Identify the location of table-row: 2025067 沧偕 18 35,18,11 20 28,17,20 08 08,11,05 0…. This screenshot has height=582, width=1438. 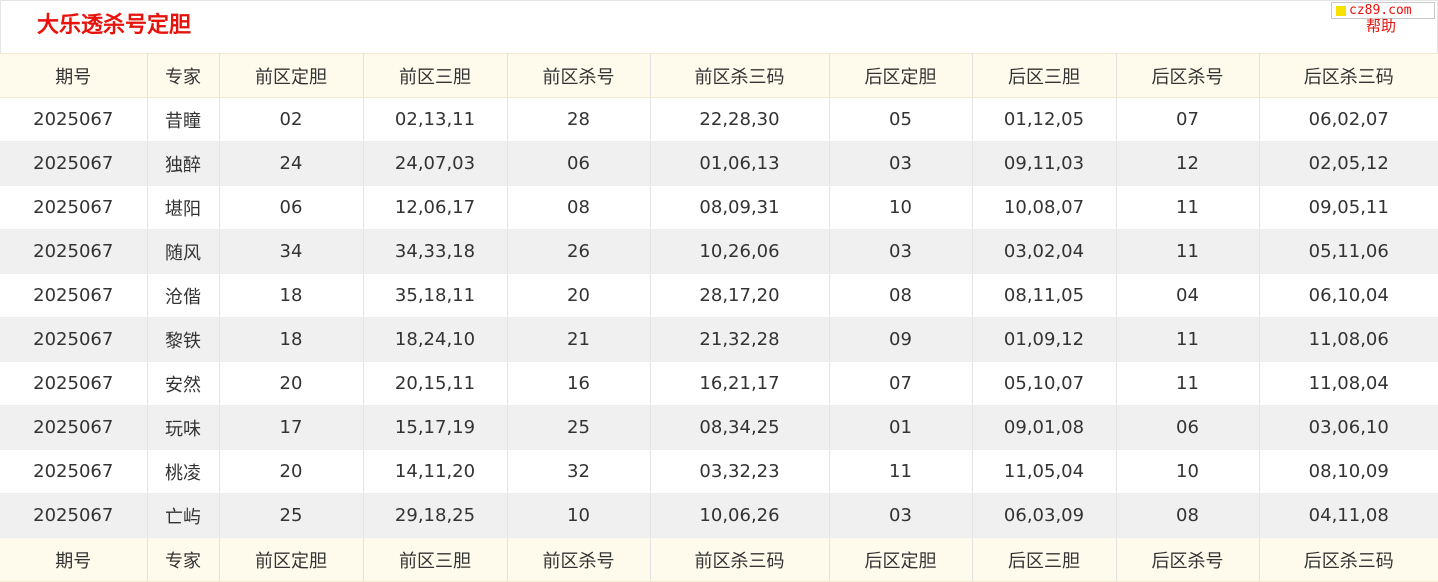
(719, 295).